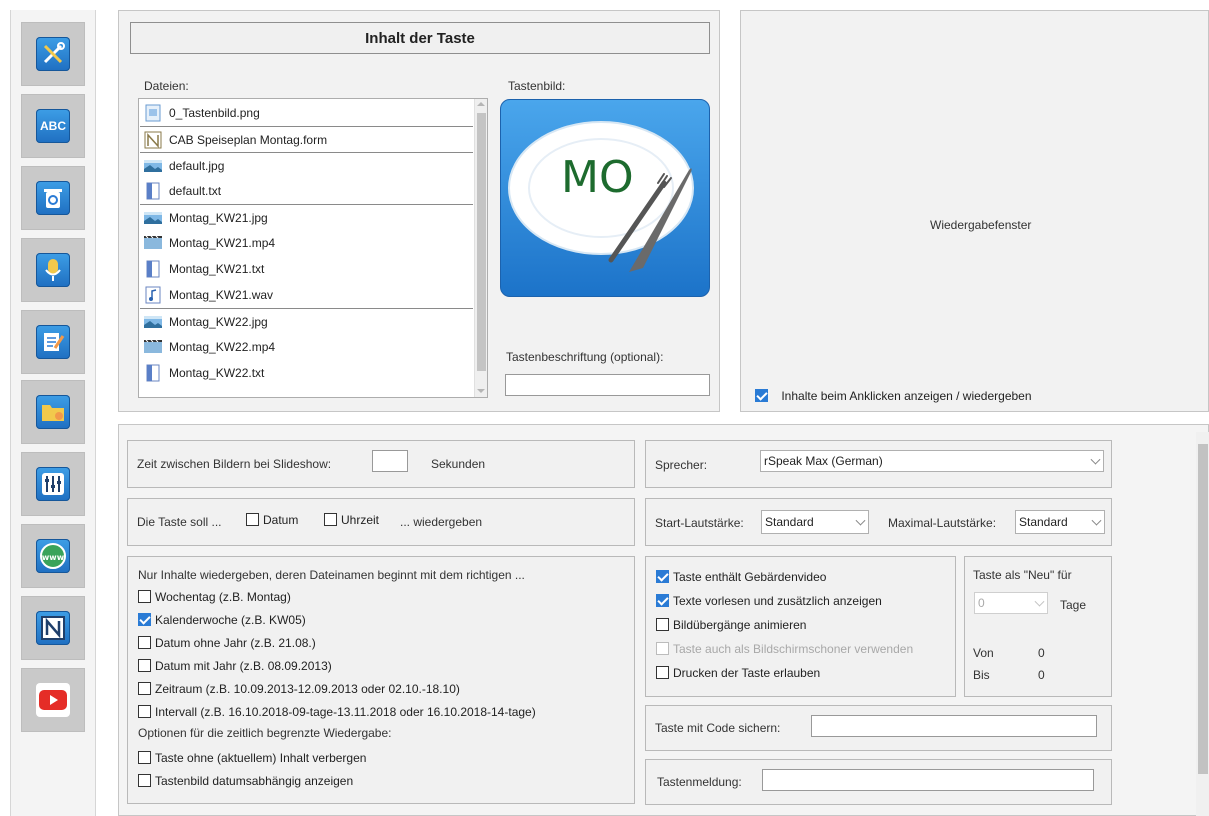 The height and width of the screenshot is (816, 1209). What do you see at coordinates (981, 225) in the screenshot?
I see `playback-title: Wiedergabefenster` at bounding box center [981, 225].